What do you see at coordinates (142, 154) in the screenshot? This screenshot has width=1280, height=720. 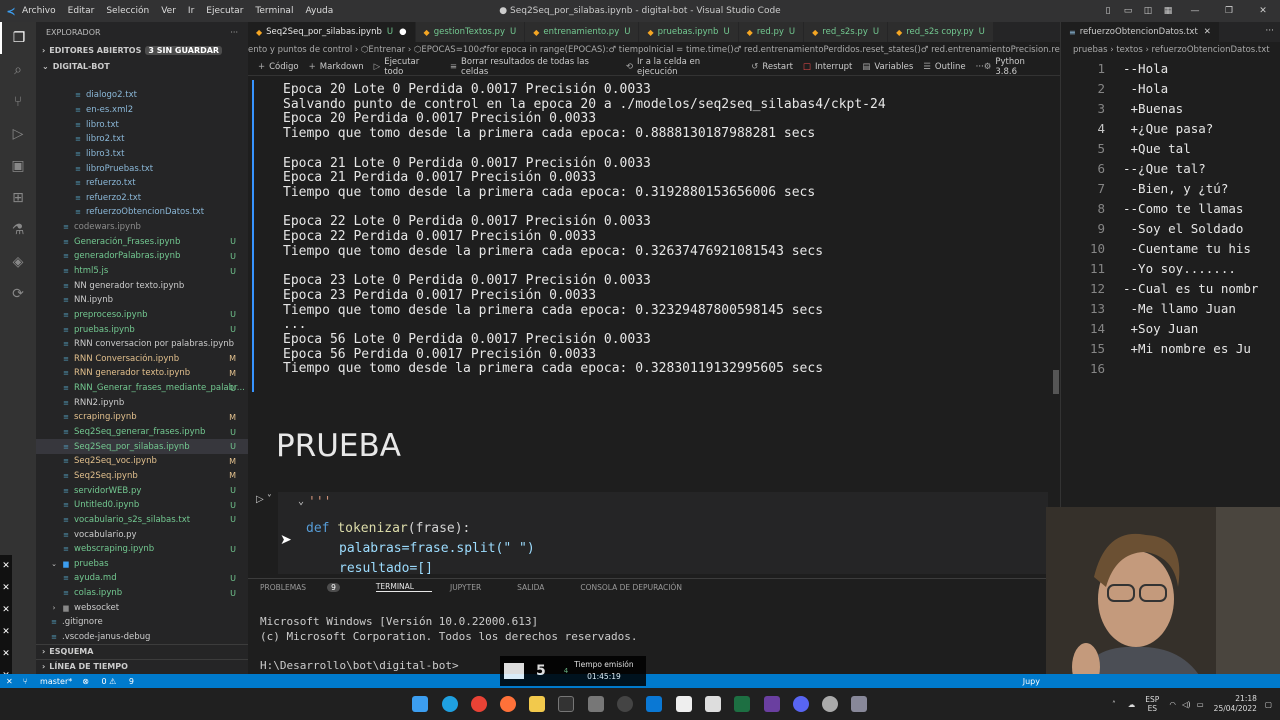 I see `tree-file: ≡ libro3.txt` at bounding box center [142, 154].